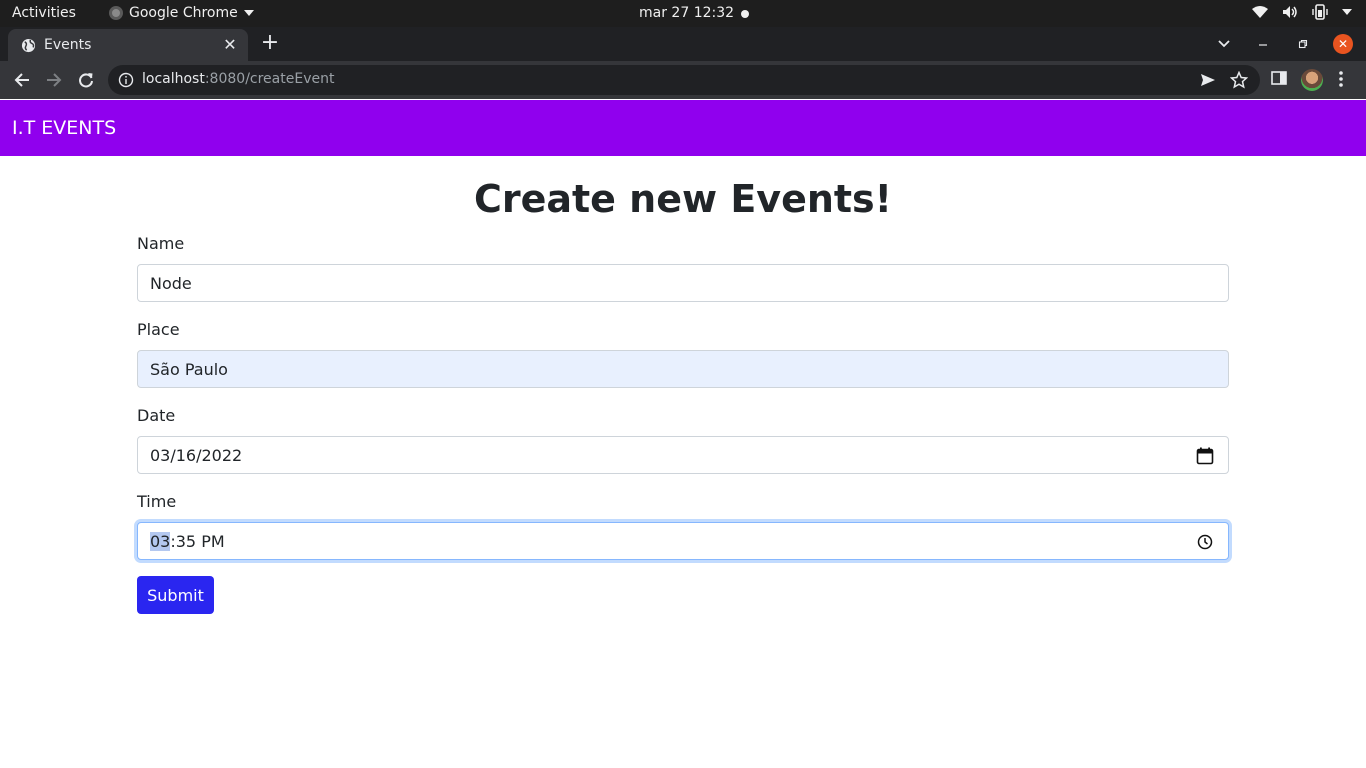 This screenshot has height=768, width=1366. I want to click on place-input-value: São Paulo, so click(189, 369).